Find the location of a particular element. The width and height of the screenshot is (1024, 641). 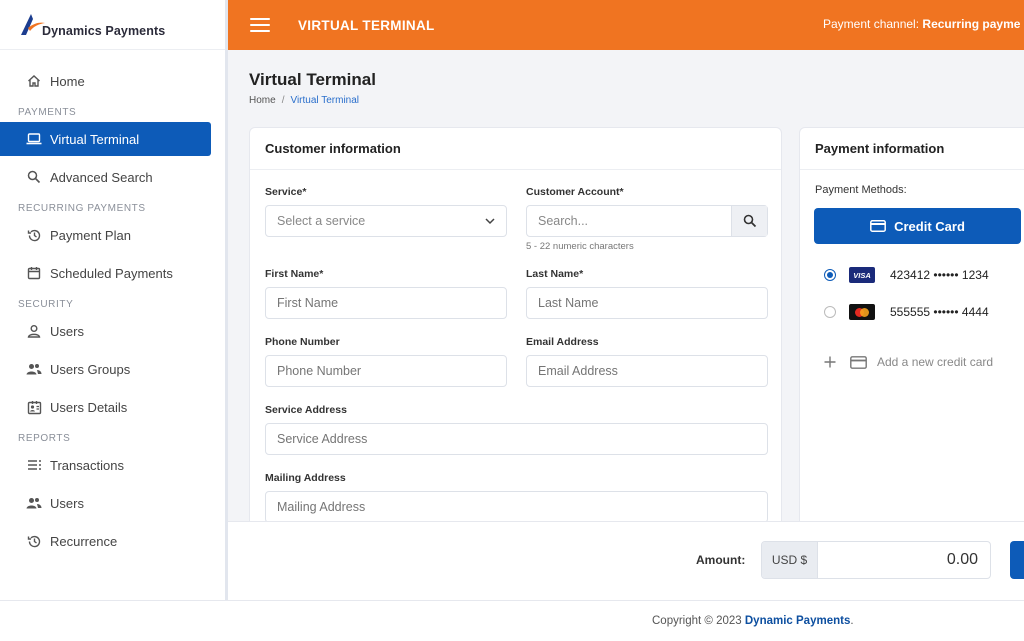

account-search-button is located at coordinates (749, 221).